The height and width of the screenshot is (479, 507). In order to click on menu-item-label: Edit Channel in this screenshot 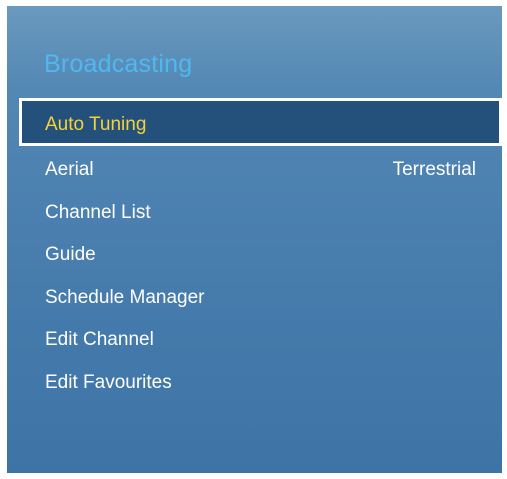, I will do `click(99, 340)`.